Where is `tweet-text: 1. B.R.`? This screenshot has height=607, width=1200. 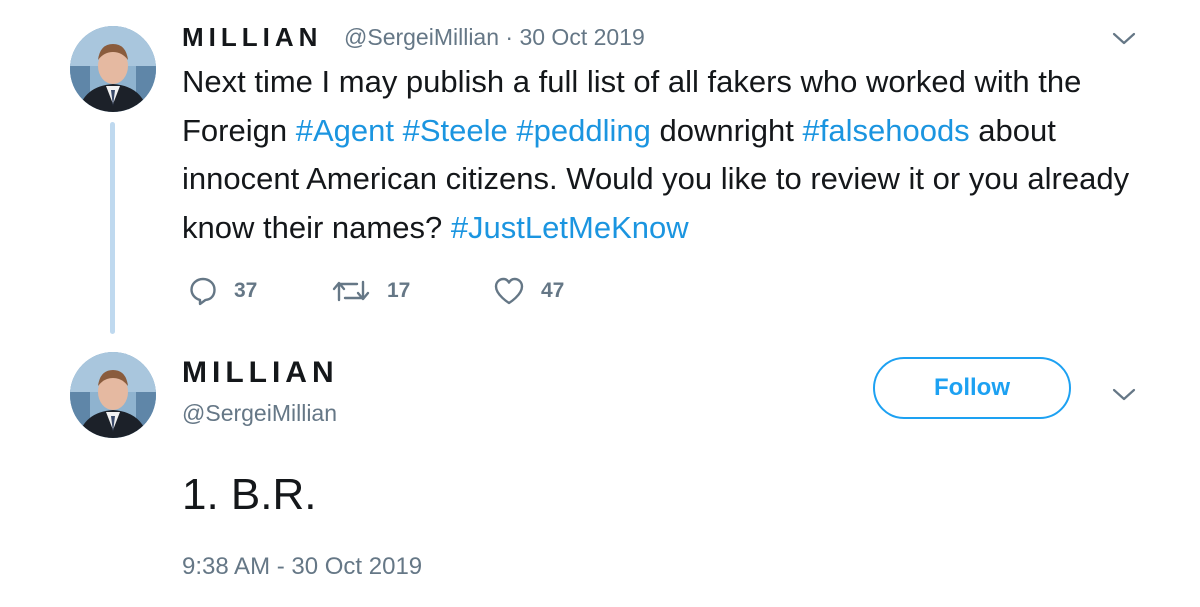
tweet-text: 1. B.R. is located at coordinates (249, 494).